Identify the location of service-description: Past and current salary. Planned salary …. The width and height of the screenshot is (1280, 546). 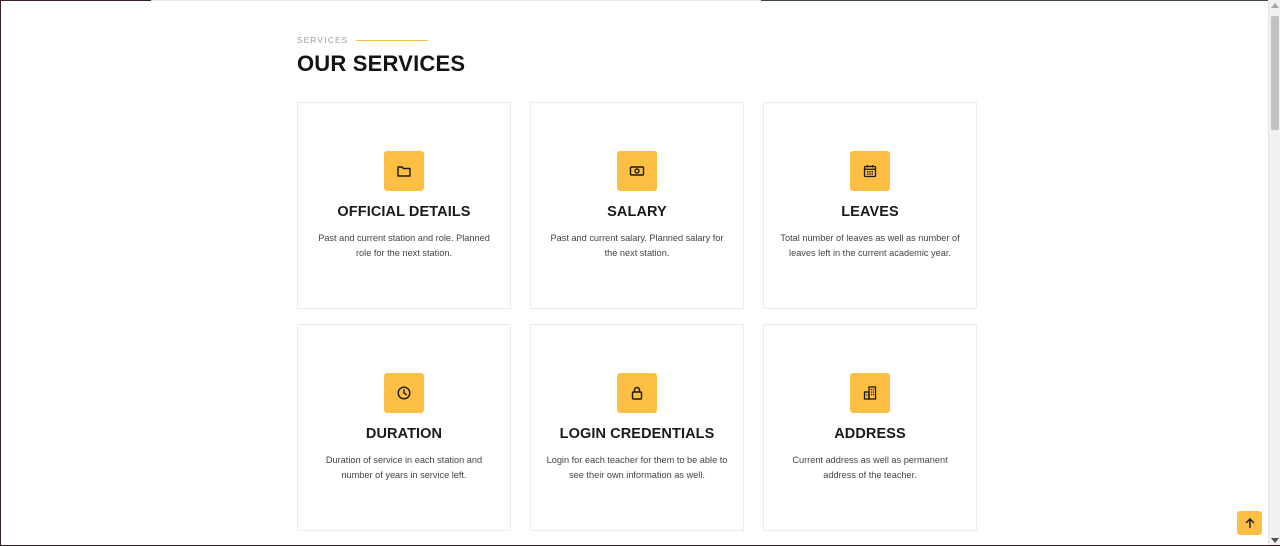
(637, 245).